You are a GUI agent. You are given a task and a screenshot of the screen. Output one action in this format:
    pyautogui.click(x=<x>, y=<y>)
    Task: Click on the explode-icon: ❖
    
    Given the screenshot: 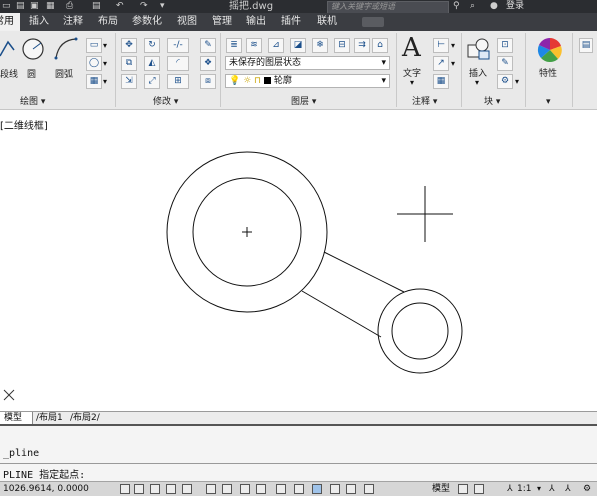 What is the action you would take?
    pyautogui.click(x=208, y=63)
    